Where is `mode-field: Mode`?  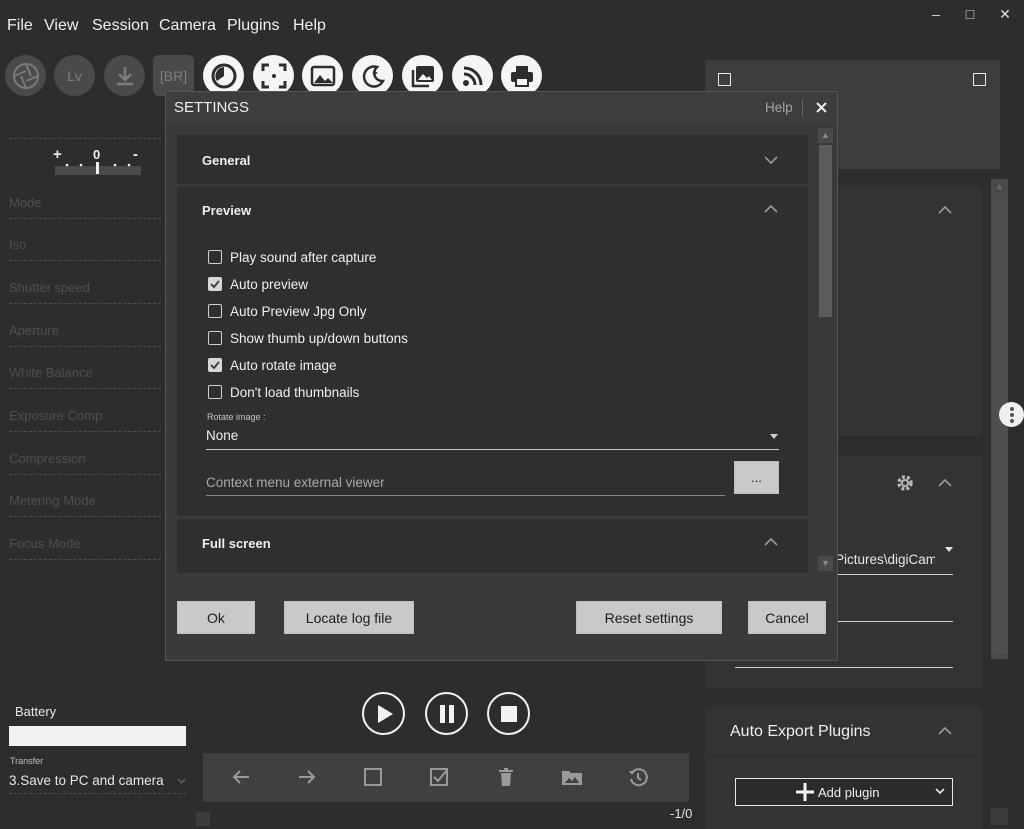 mode-field: Mode is located at coordinates (85, 207).